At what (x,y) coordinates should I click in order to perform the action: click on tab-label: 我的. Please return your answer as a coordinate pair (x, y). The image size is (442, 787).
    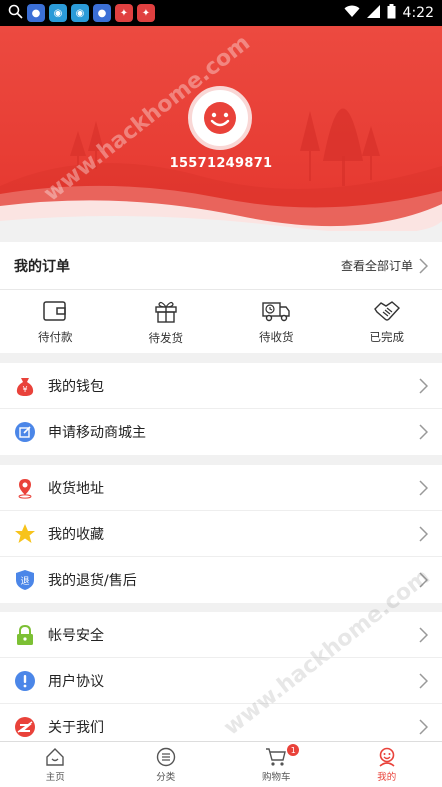
    Looking at the image, I should click on (387, 777).